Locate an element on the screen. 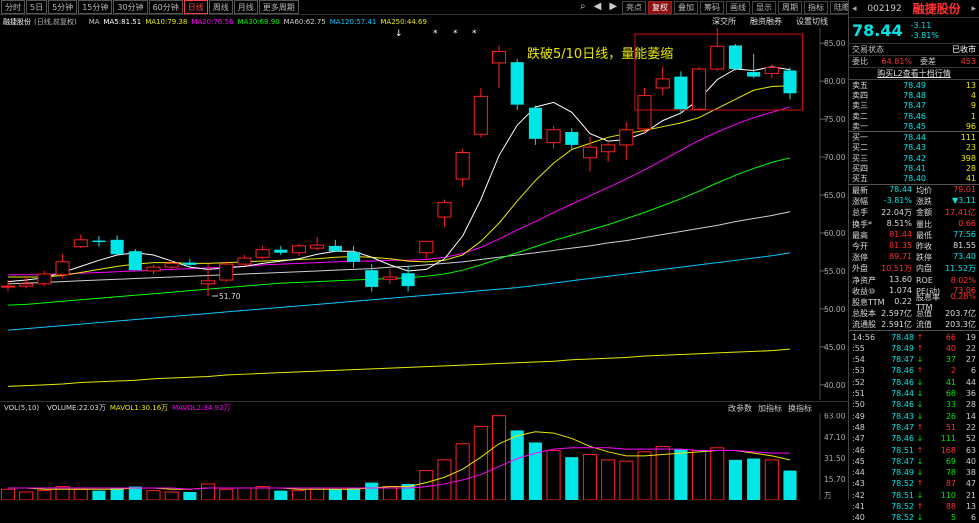 Image resolution: width=979 pixels, height=523 pixels. ma-legend-item: MA60:62.75 is located at coordinates (304, 22).